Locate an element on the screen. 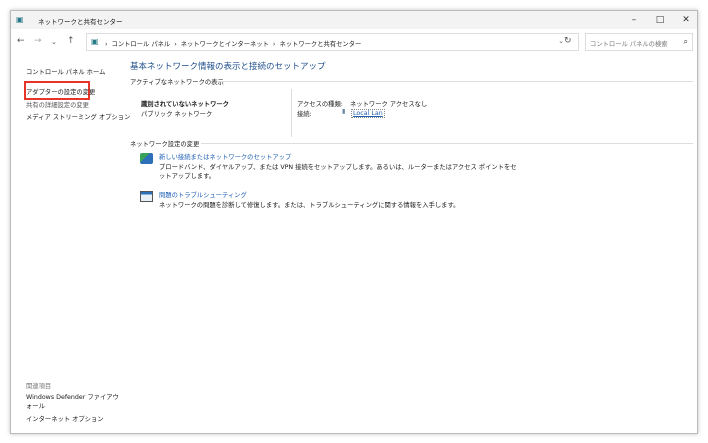 Image resolution: width=708 pixels, height=443 pixels. recent-chevron-icon: ⌄ is located at coordinates (54, 42).